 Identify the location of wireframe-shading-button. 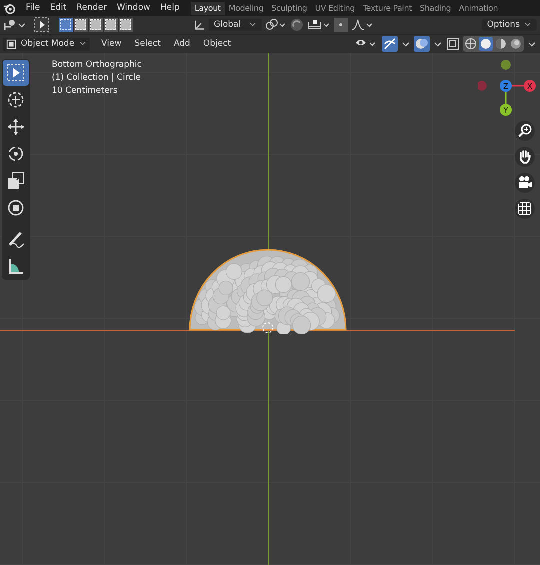
(471, 44).